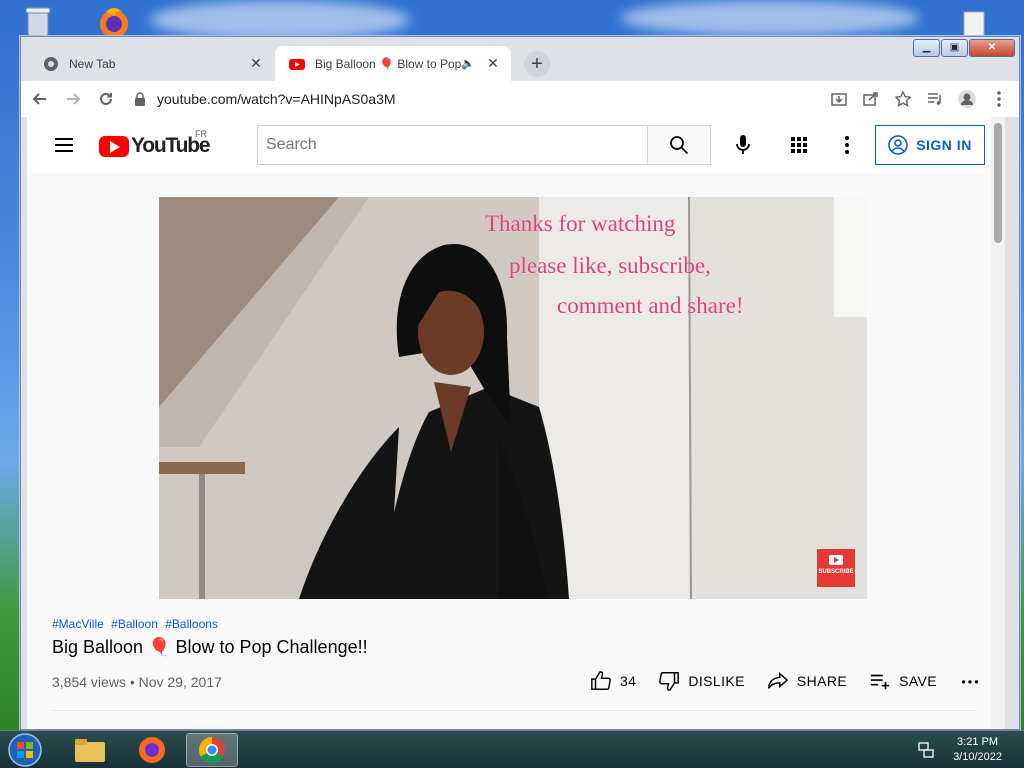 Image resolution: width=1024 pixels, height=768 pixels. Describe the element at coordinates (613, 681) in the screenshot. I see `like-button: 34` at that location.